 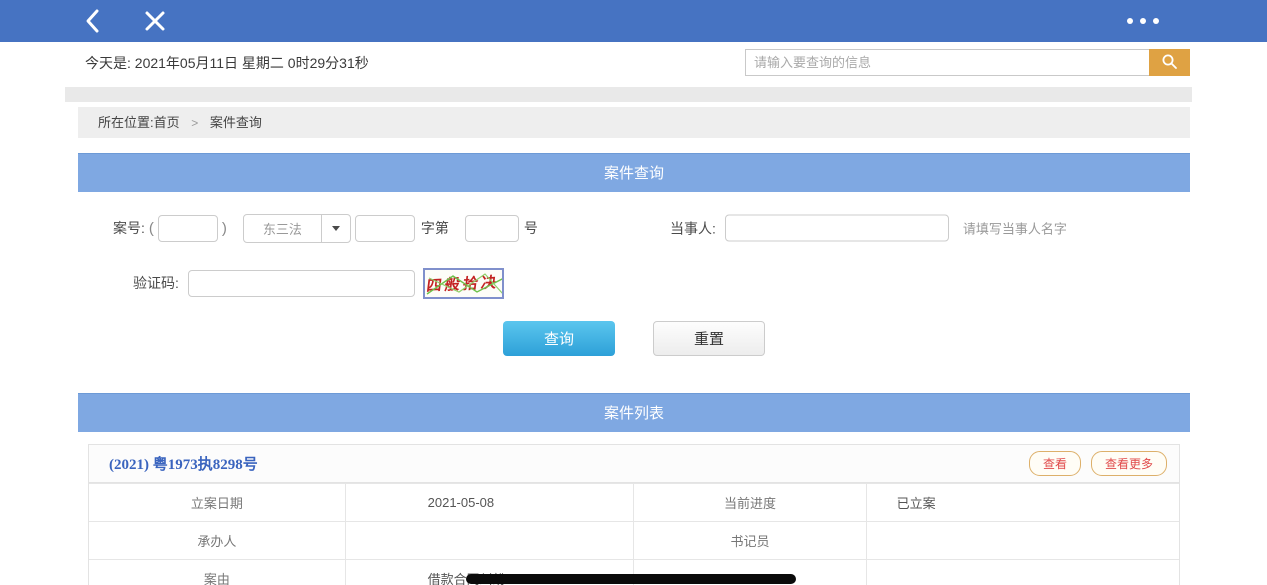 What do you see at coordinates (335, 228) in the screenshot?
I see `chevron-down-icon` at bounding box center [335, 228].